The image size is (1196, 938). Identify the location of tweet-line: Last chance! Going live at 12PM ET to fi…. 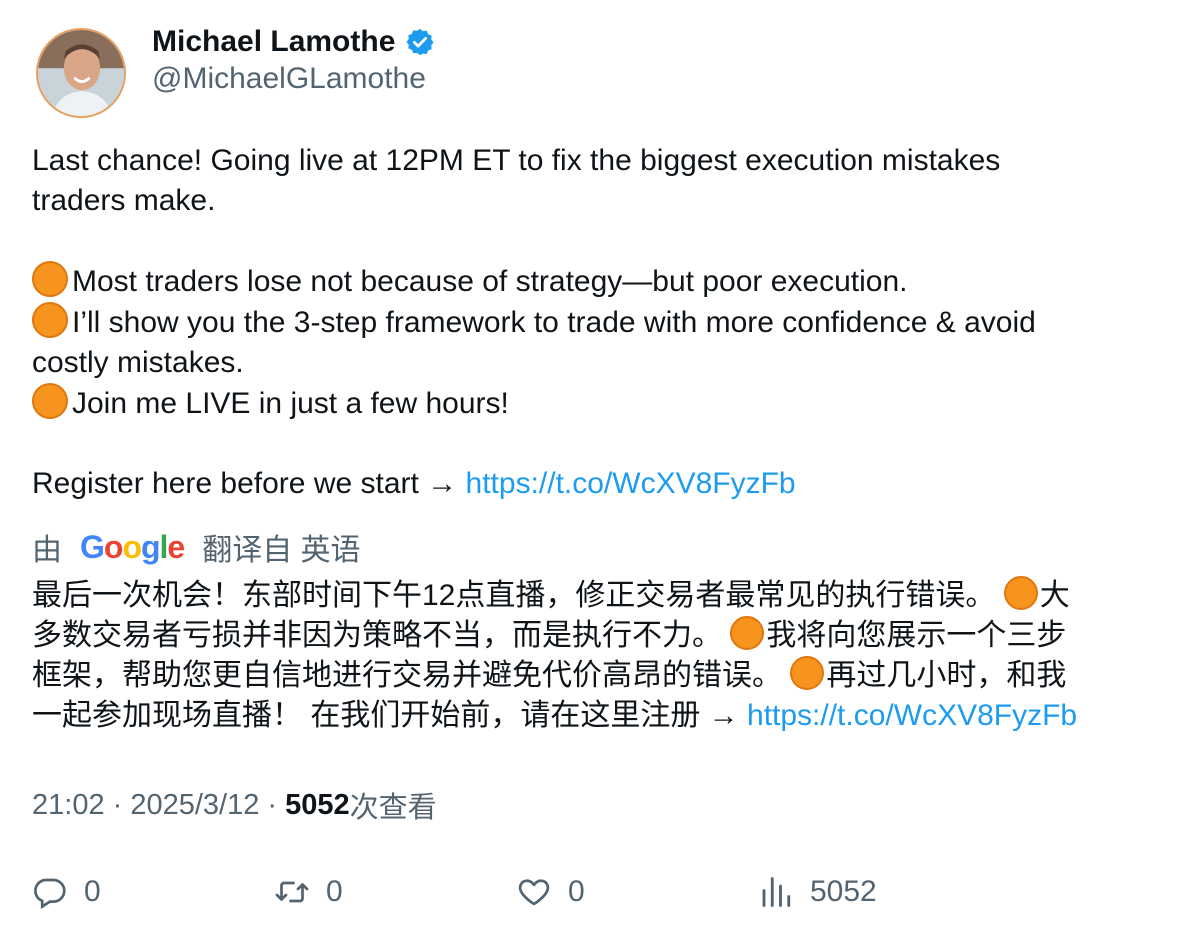
(516, 160).